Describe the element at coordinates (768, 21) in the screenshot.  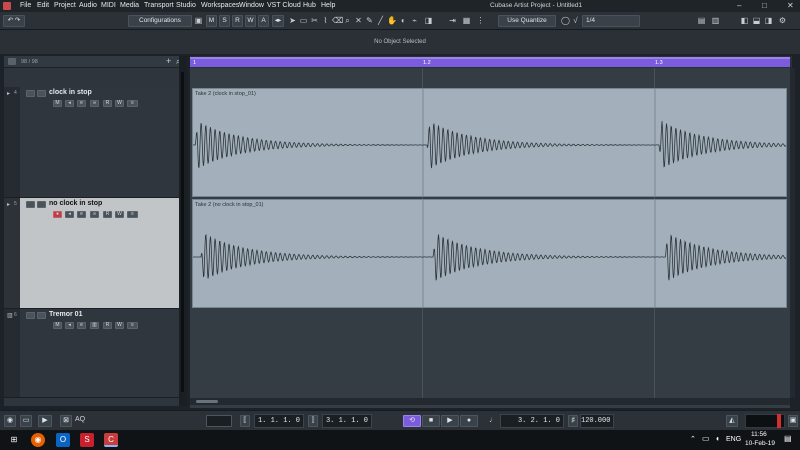
I see `window-zone-right-icon: ◨` at that location.